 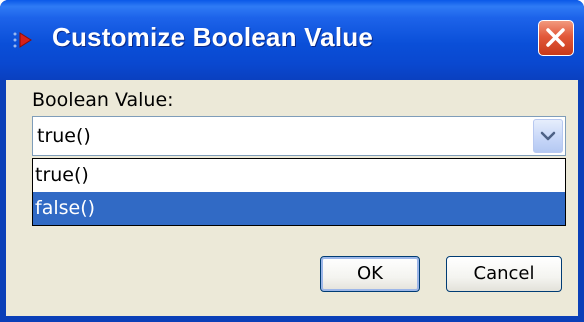 What do you see at coordinates (299, 208) in the screenshot?
I see `dropdown-option-false: false()` at bounding box center [299, 208].